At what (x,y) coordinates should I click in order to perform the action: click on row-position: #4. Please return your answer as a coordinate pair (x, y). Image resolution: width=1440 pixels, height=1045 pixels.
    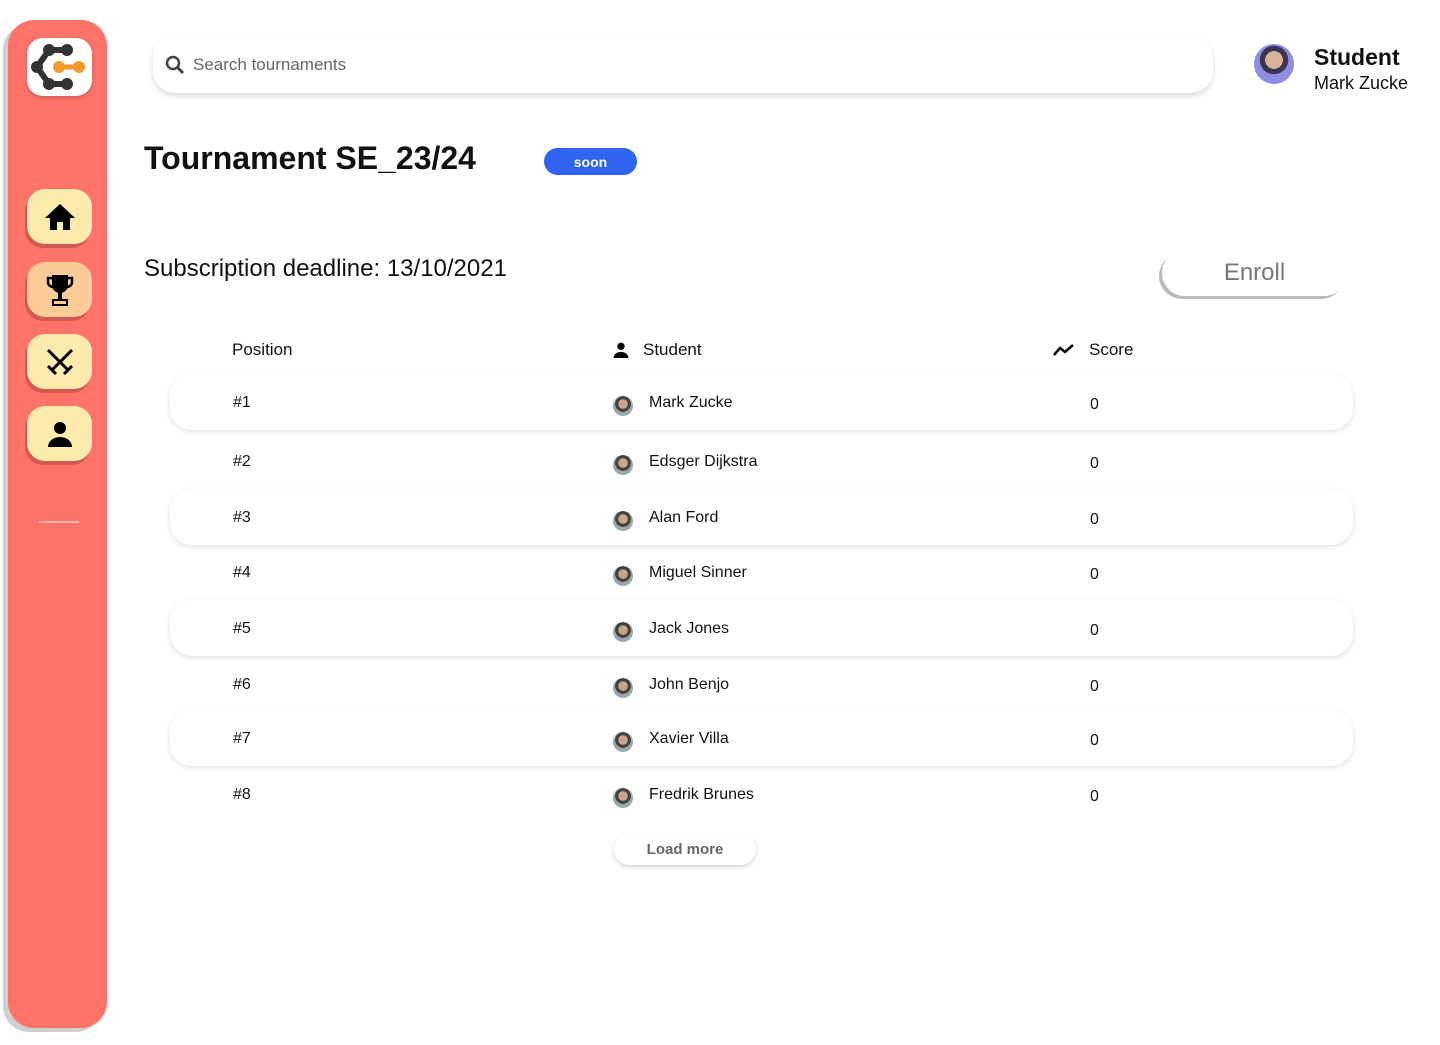
    Looking at the image, I should click on (242, 572).